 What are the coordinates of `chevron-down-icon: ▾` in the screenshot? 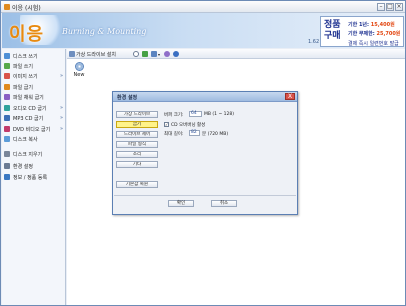 It's located at (159, 54).